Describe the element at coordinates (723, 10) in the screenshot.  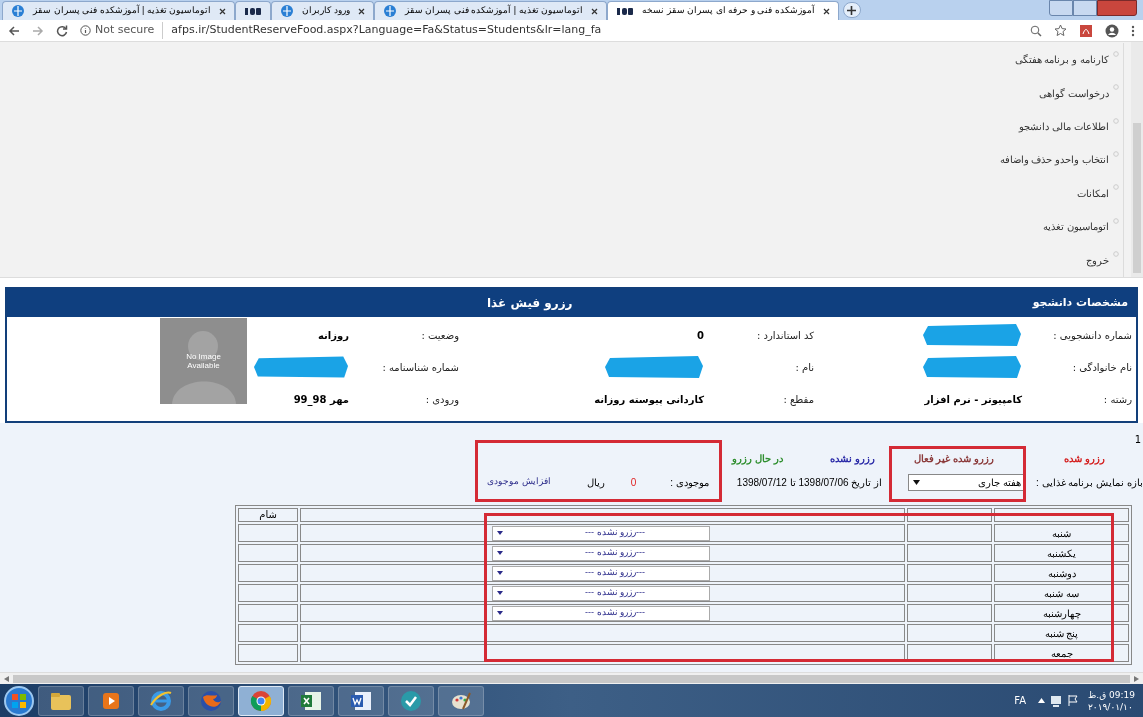
I see `browser-tab: آموزشکده فنی و حرفه ای پسران سقز نسخه` at that location.